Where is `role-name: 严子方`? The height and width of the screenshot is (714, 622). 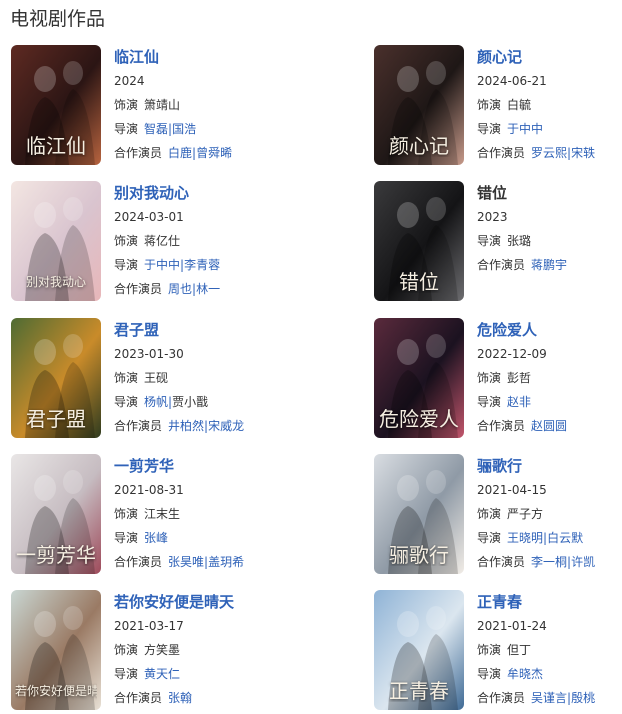 role-name: 严子方 is located at coordinates (525, 514).